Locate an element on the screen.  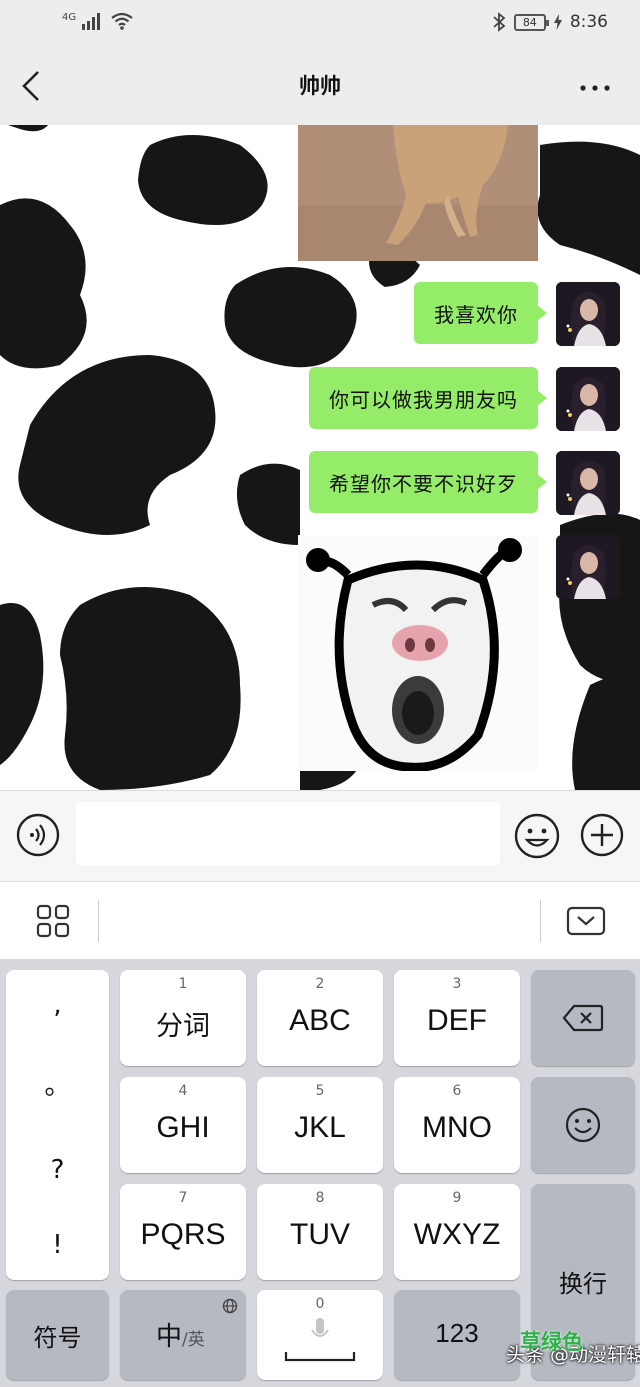
network-type: 4G is located at coordinates (69, 17).